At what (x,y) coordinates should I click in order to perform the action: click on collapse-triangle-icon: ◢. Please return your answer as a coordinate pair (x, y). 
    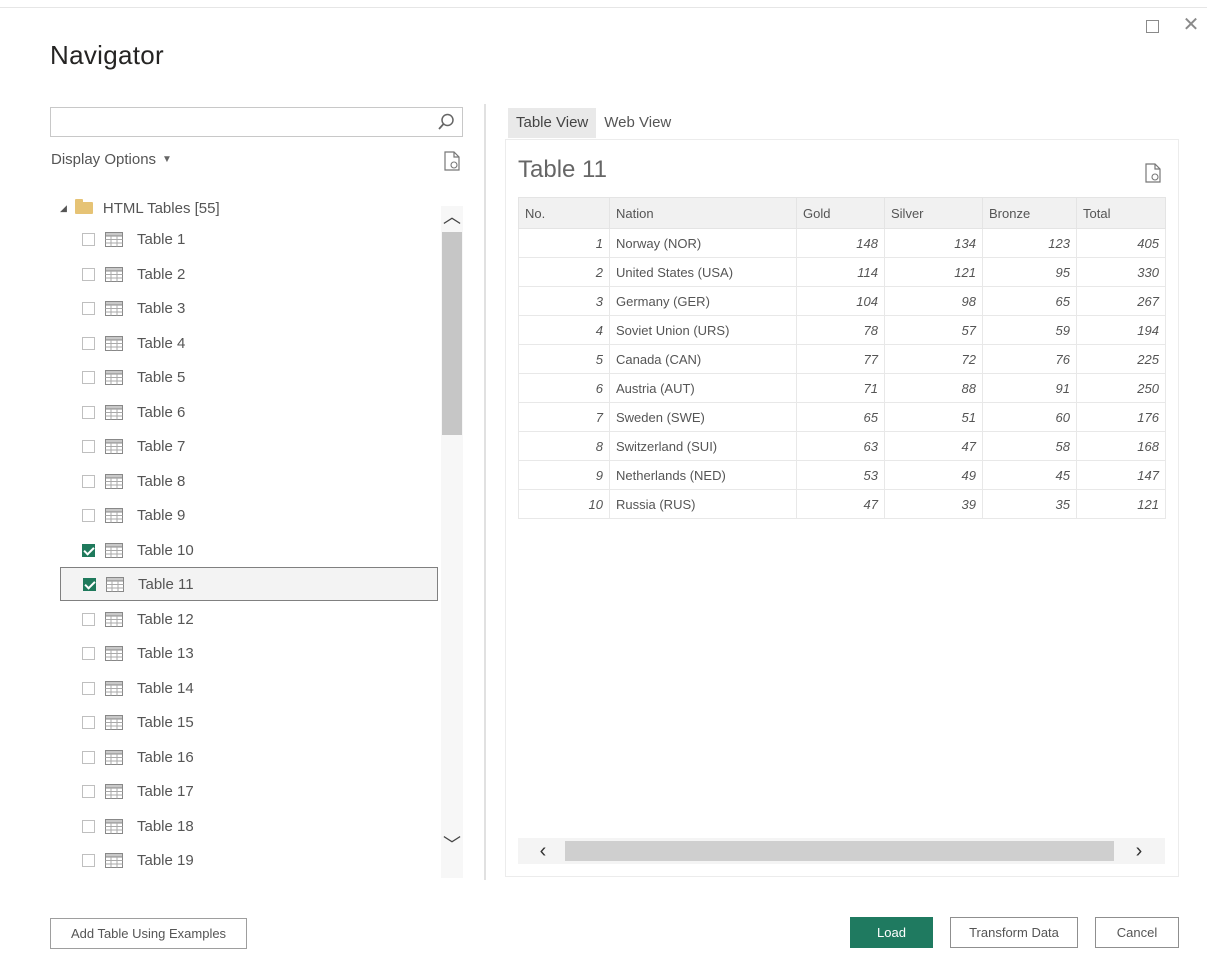
    Looking at the image, I should click on (63, 208).